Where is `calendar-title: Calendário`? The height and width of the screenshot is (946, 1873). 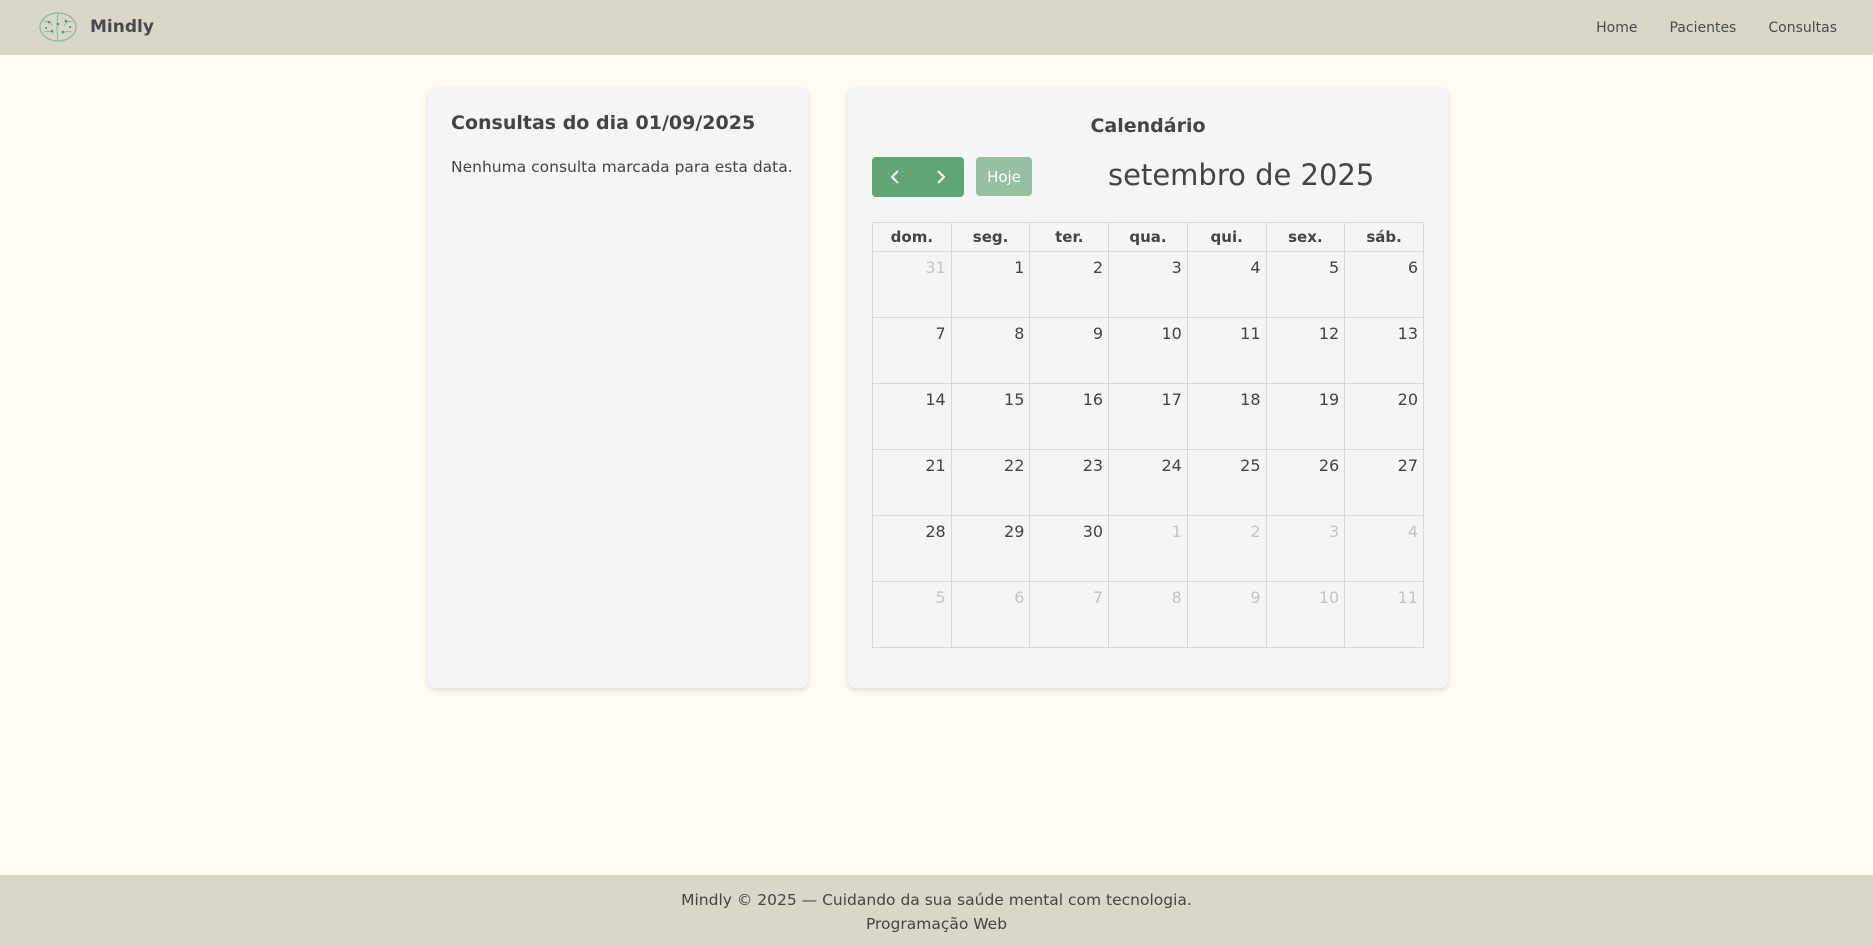
calendar-title: Calendário is located at coordinates (1148, 126).